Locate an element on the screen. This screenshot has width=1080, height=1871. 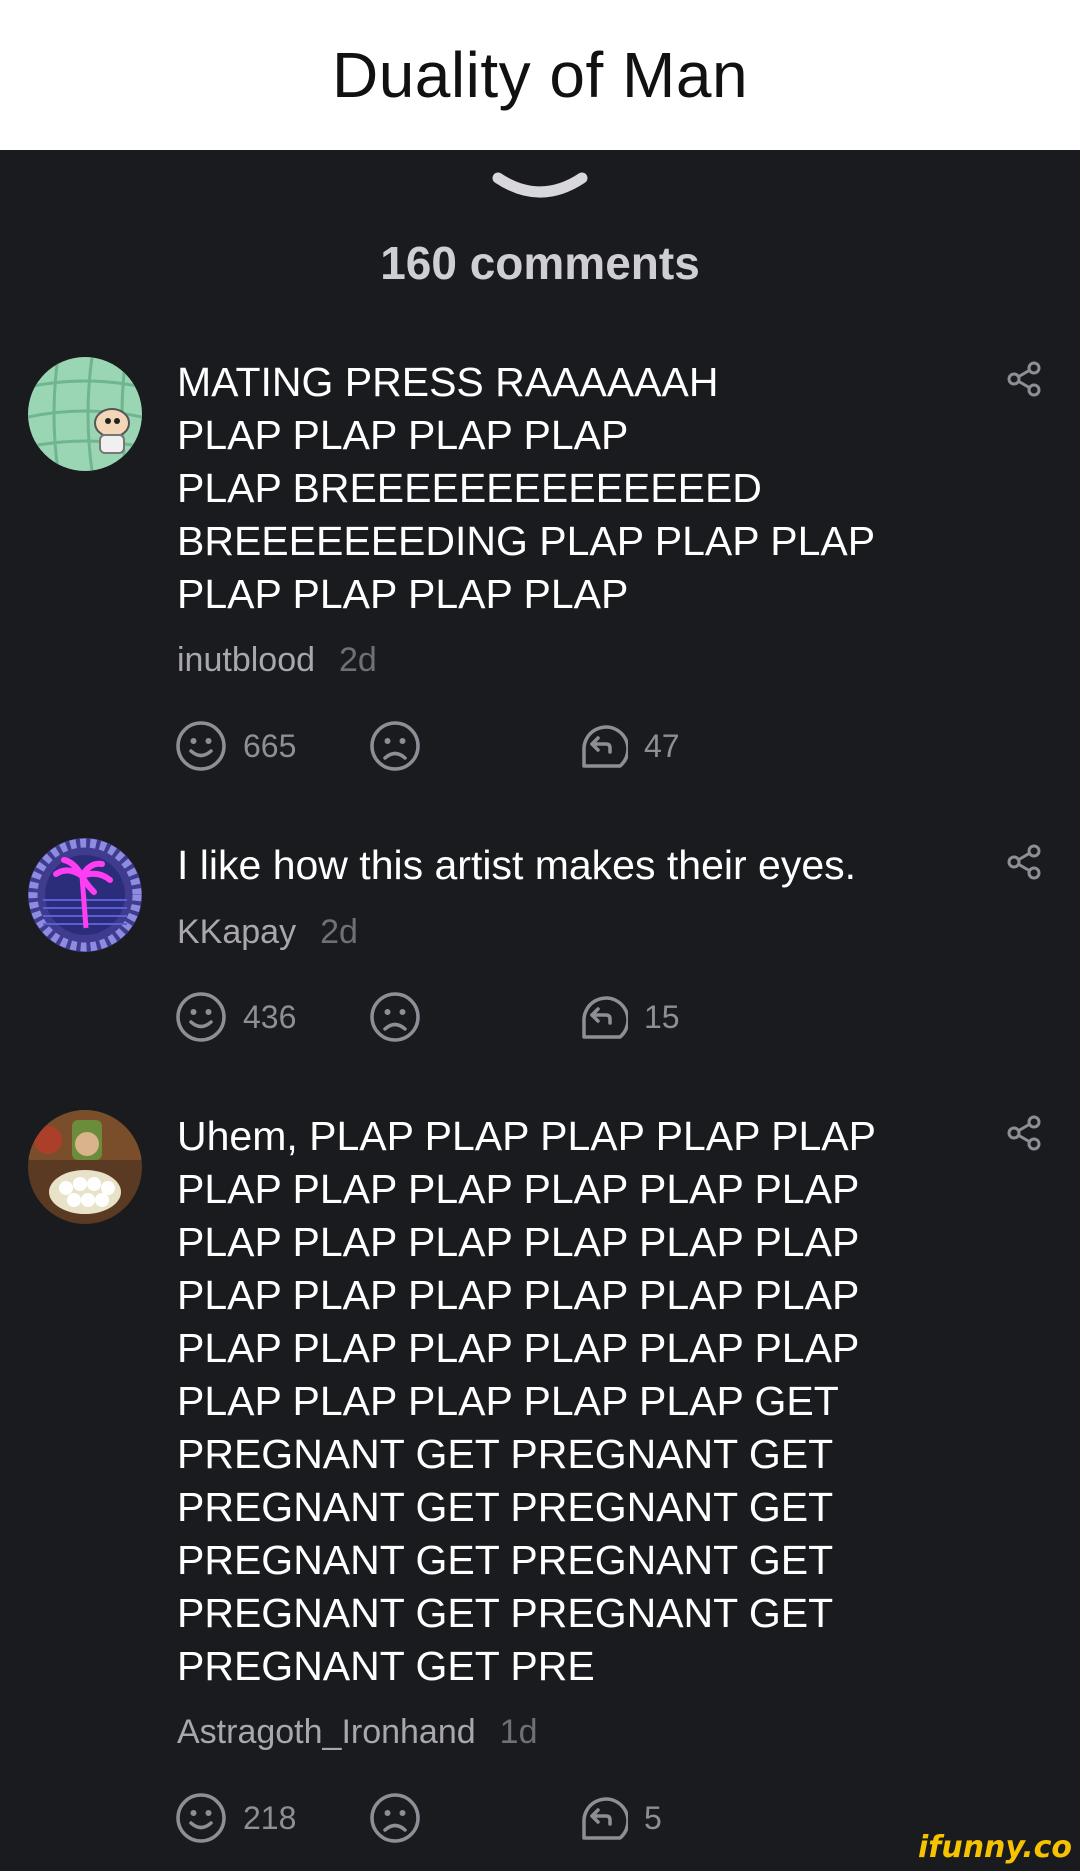
reply-count: 15 is located at coordinates (662, 1016).